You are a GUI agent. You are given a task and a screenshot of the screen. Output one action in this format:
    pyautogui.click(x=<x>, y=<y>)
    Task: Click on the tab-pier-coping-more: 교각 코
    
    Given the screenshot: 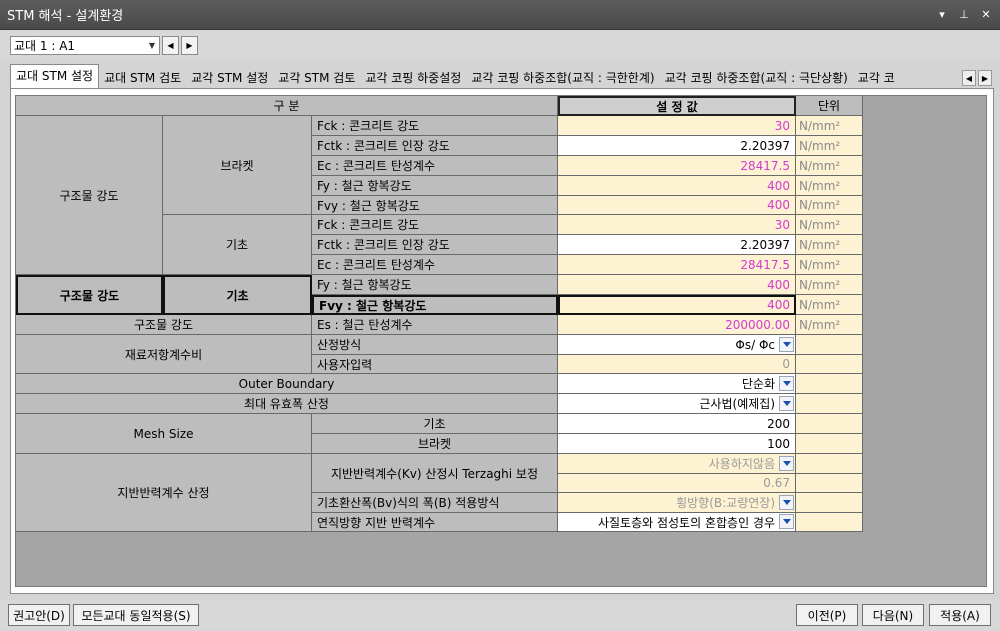 What is the action you would take?
    pyautogui.click(x=876, y=78)
    